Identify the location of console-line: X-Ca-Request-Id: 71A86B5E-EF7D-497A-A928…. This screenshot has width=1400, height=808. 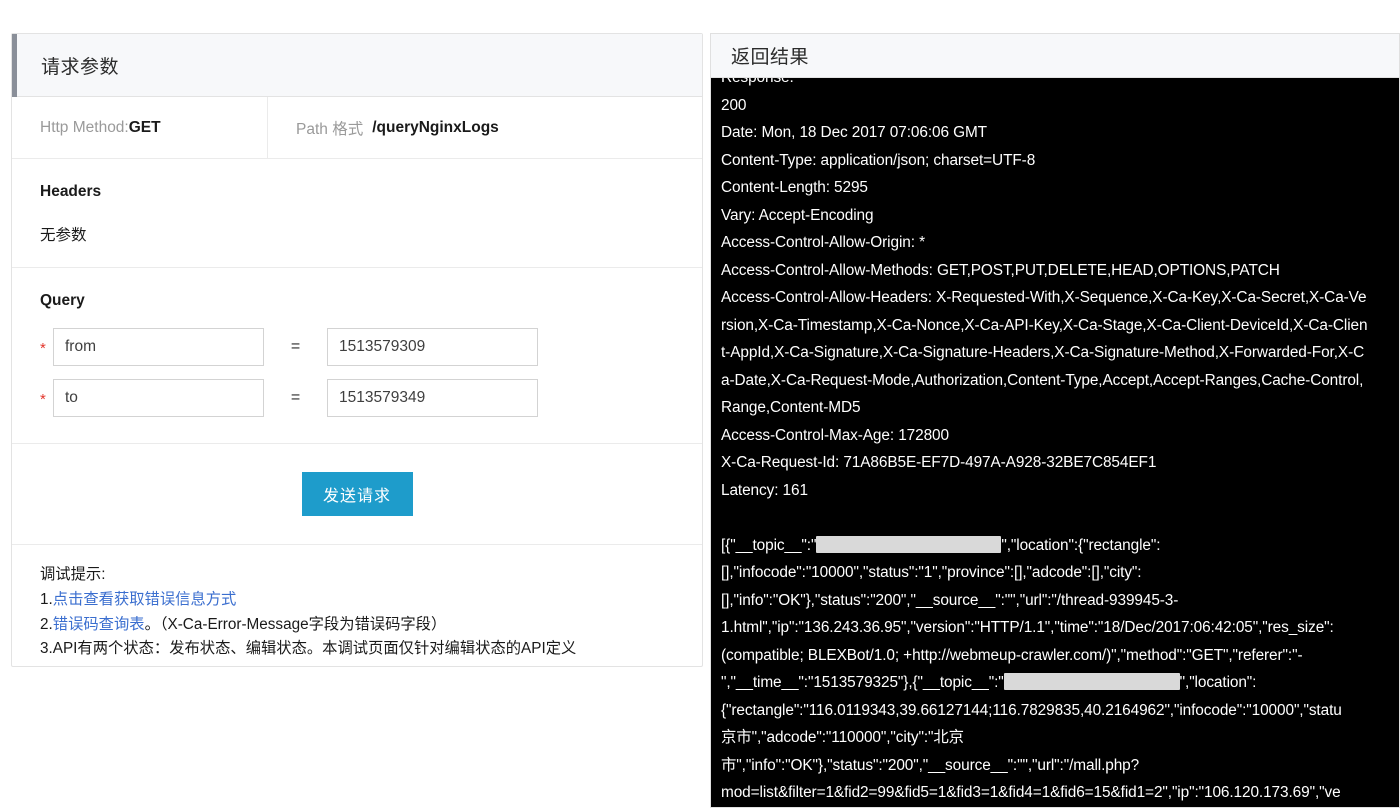
(939, 462).